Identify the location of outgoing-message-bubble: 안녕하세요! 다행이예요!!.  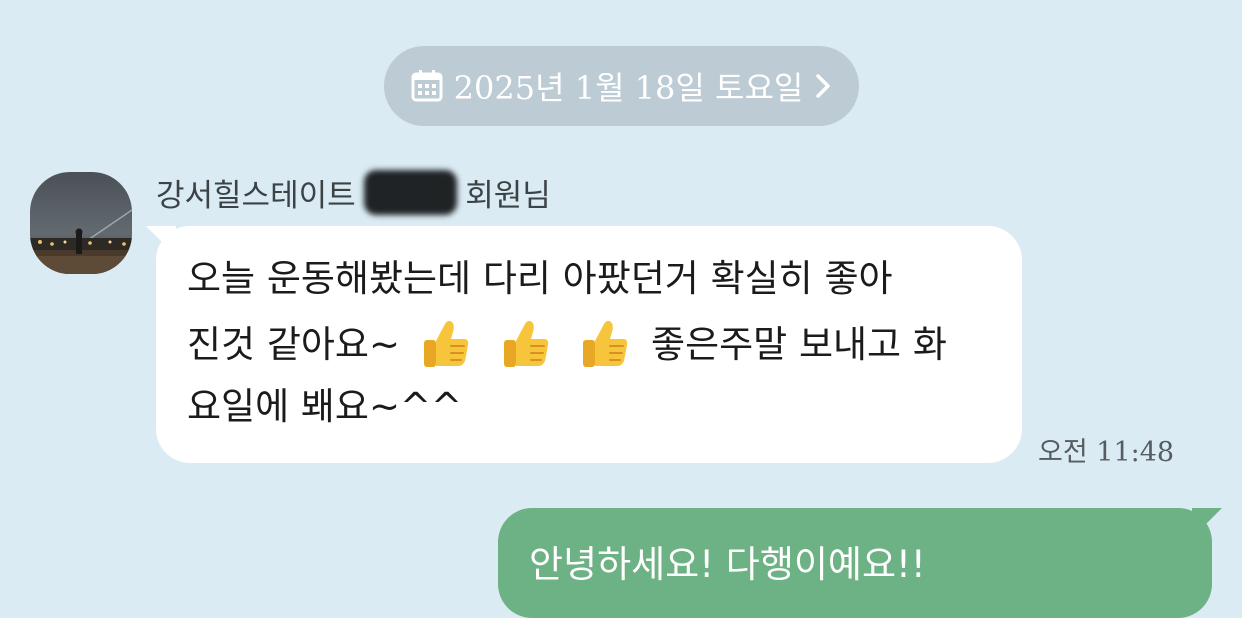
(855, 563).